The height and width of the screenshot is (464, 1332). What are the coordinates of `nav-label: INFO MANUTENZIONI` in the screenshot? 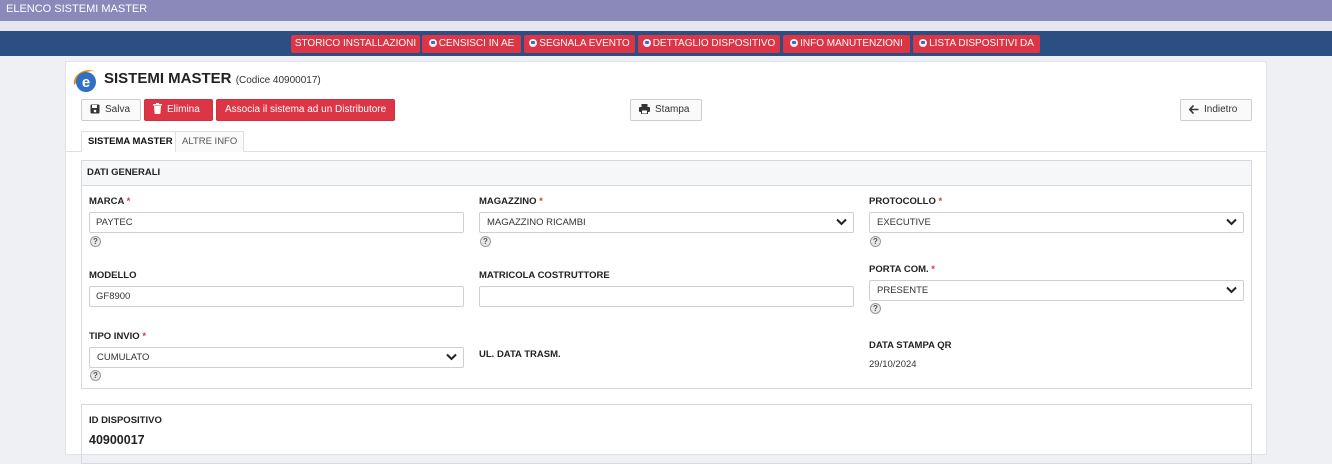 It's located at (851, 43).